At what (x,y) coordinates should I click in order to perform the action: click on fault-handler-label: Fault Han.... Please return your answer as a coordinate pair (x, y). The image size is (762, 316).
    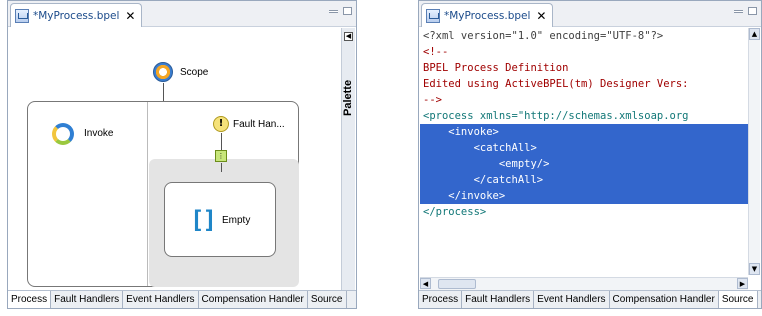
    Looking at the image, I should click on (259, 124).